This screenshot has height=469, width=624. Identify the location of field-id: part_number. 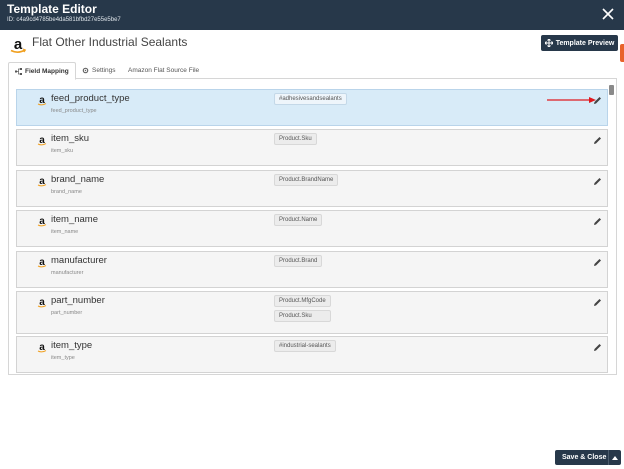
(67, 313).